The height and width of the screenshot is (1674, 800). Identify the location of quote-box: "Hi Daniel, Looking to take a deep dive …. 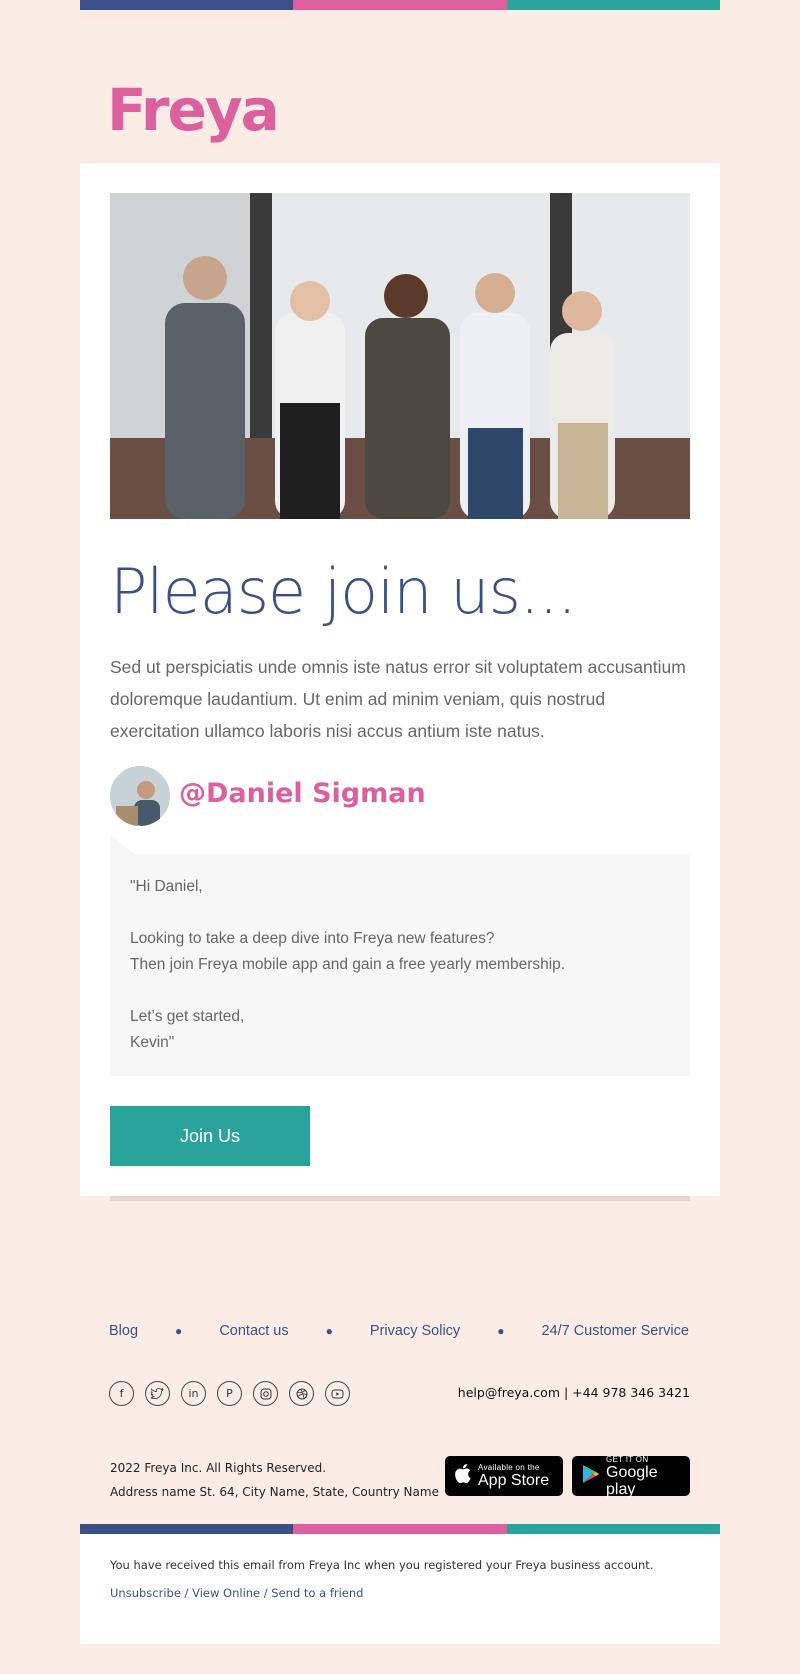
(400, 965).